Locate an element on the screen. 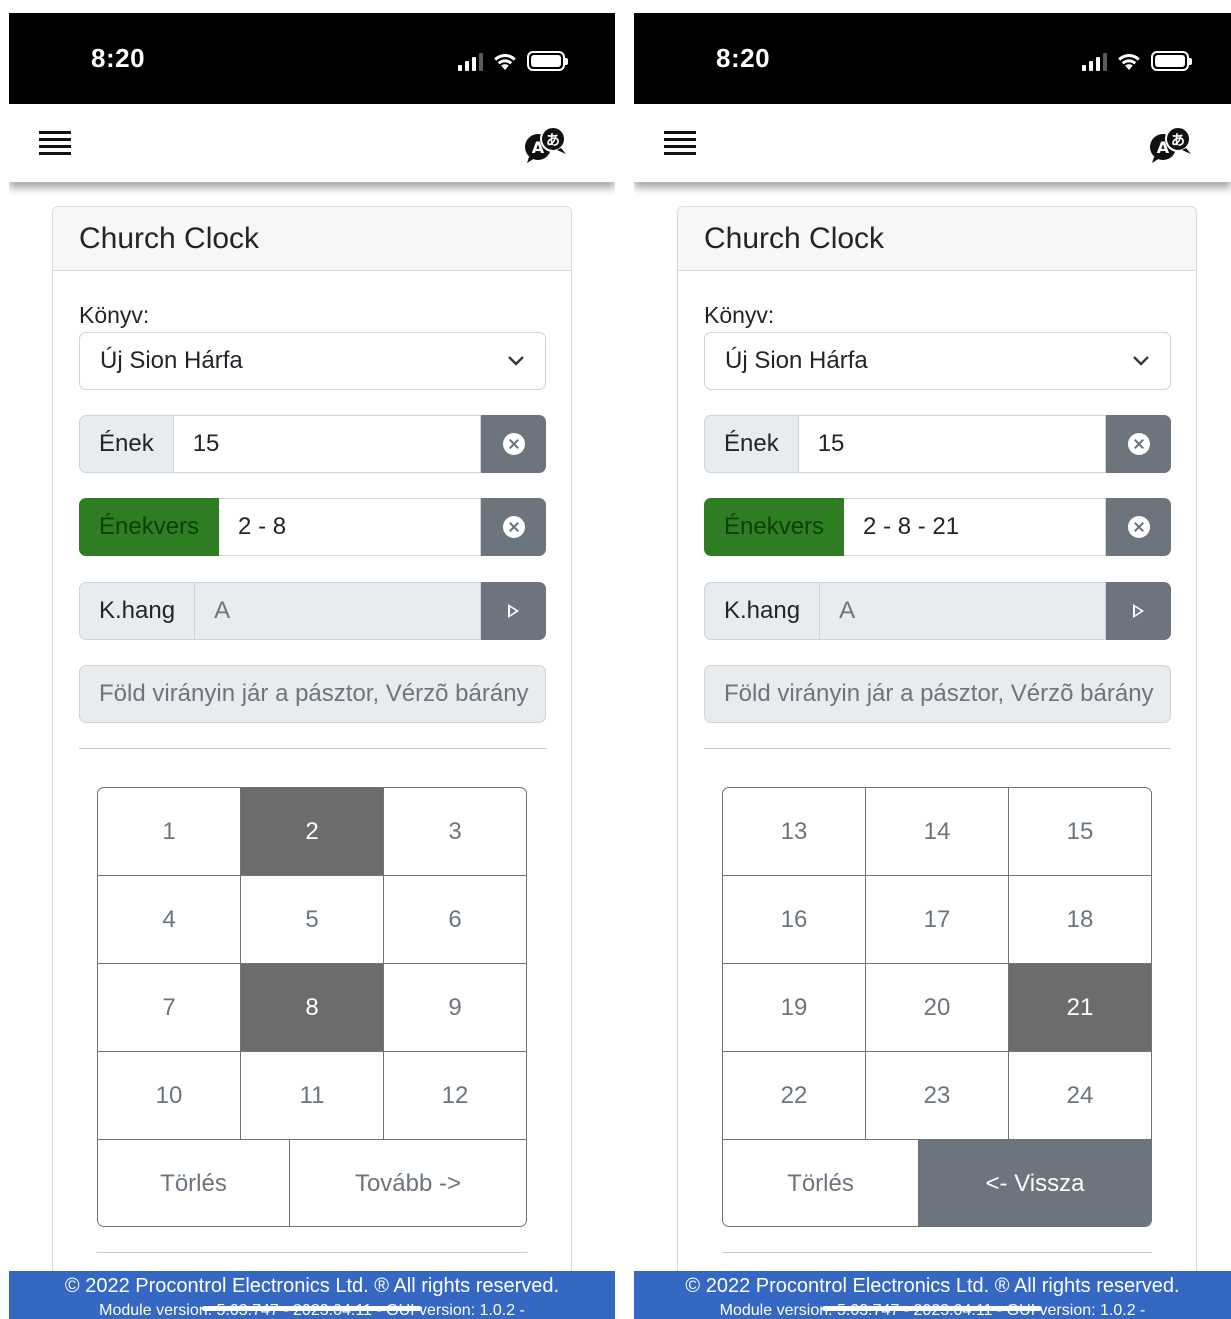  verse-cell-selected: 8 is located at coordinates (312, 1007).